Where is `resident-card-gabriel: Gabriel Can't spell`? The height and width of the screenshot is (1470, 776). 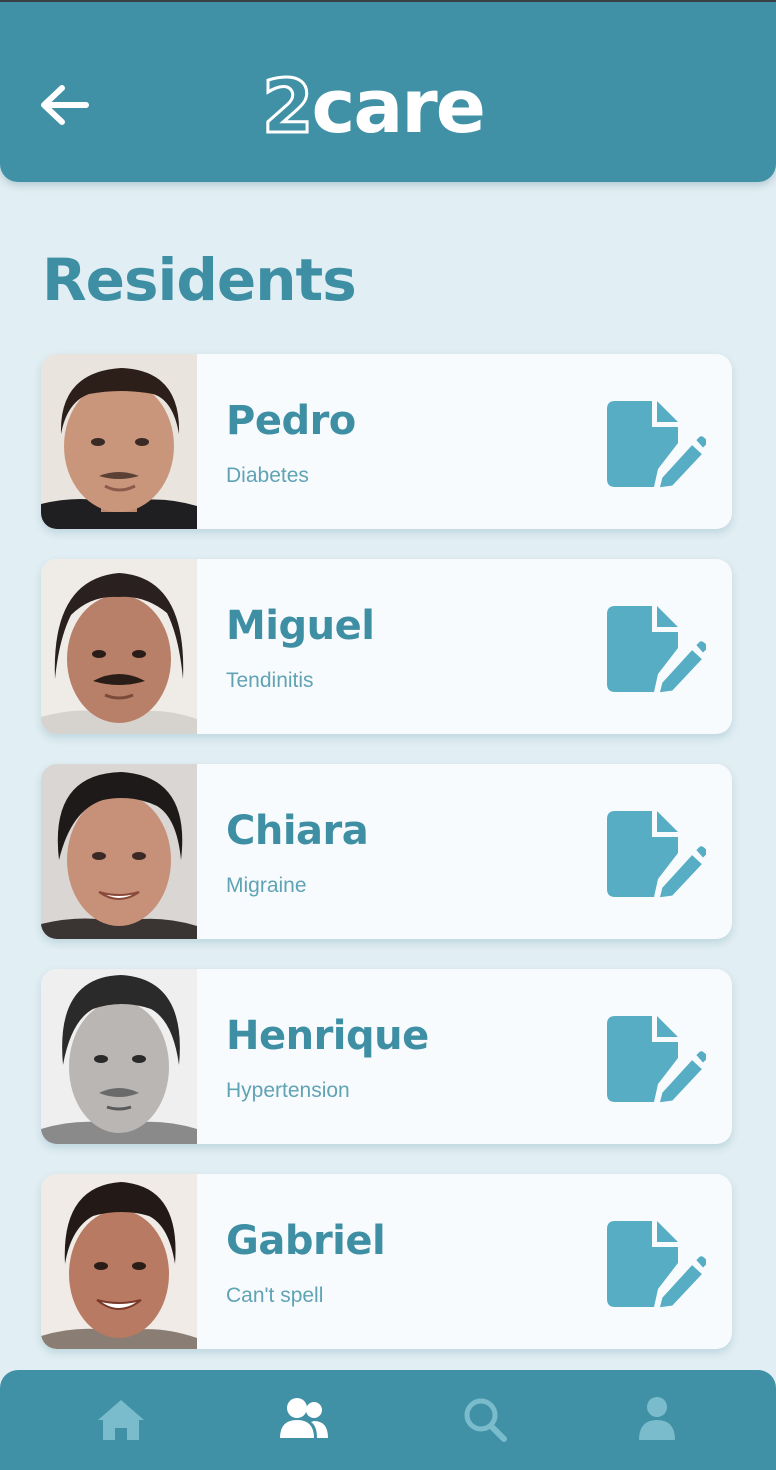 resident-card-gabriel: Gabriel Can't spell is located at coordinates (386, 1261).